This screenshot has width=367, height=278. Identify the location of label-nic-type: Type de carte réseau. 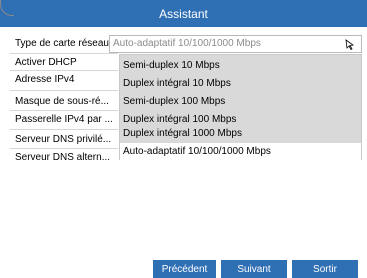
(62, 43).